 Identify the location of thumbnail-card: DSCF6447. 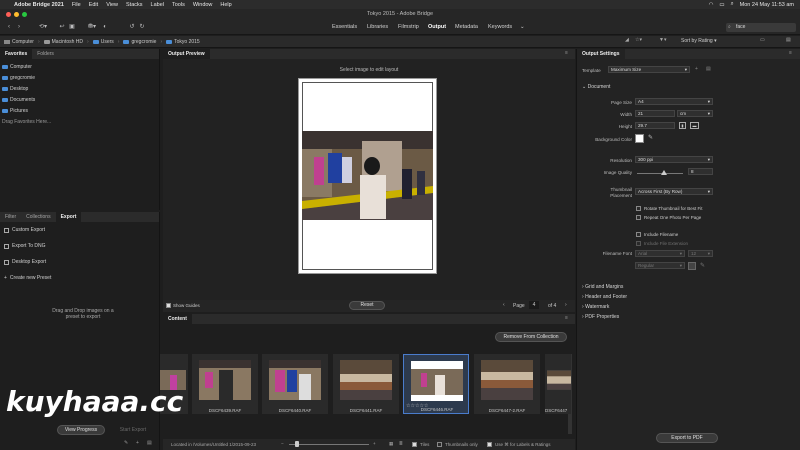
(558, 384).